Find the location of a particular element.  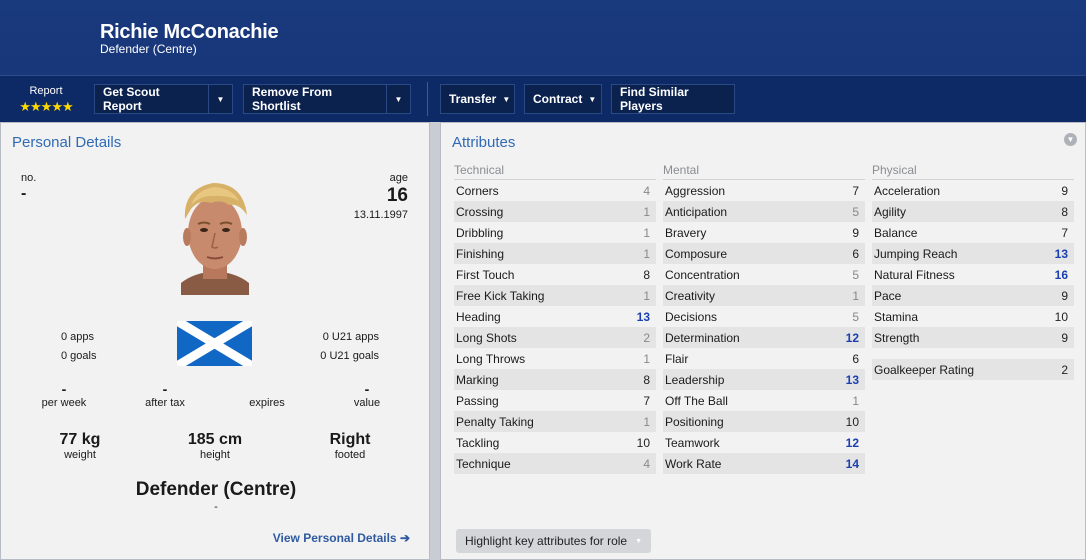

attribute-row: Jumping Reach 13 is located at coordinates (973, 253).